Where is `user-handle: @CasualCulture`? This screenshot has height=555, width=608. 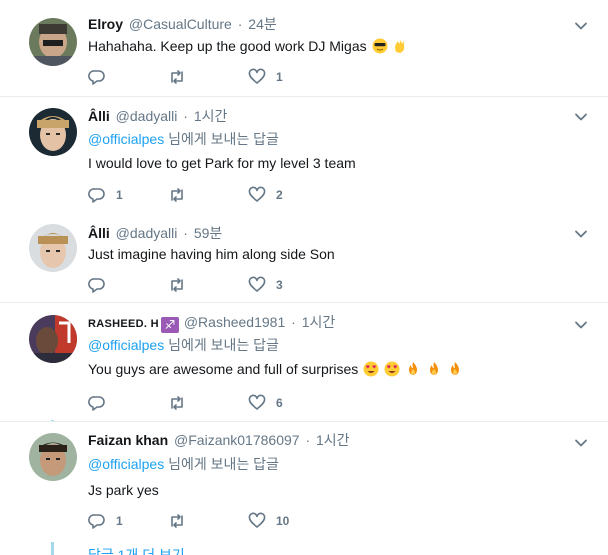
user-handle: @CasualCulture is located at coordinates (180, 24).